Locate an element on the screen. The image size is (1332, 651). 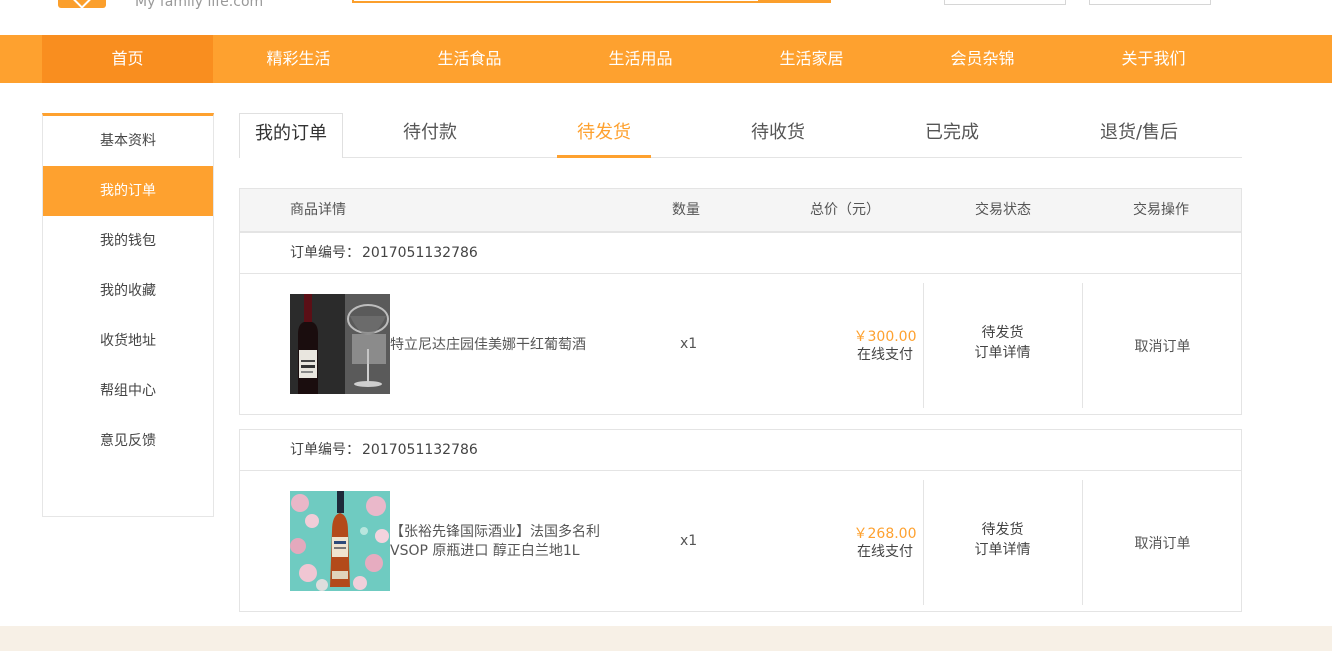
site-logo is located at coordinates (82, 4).